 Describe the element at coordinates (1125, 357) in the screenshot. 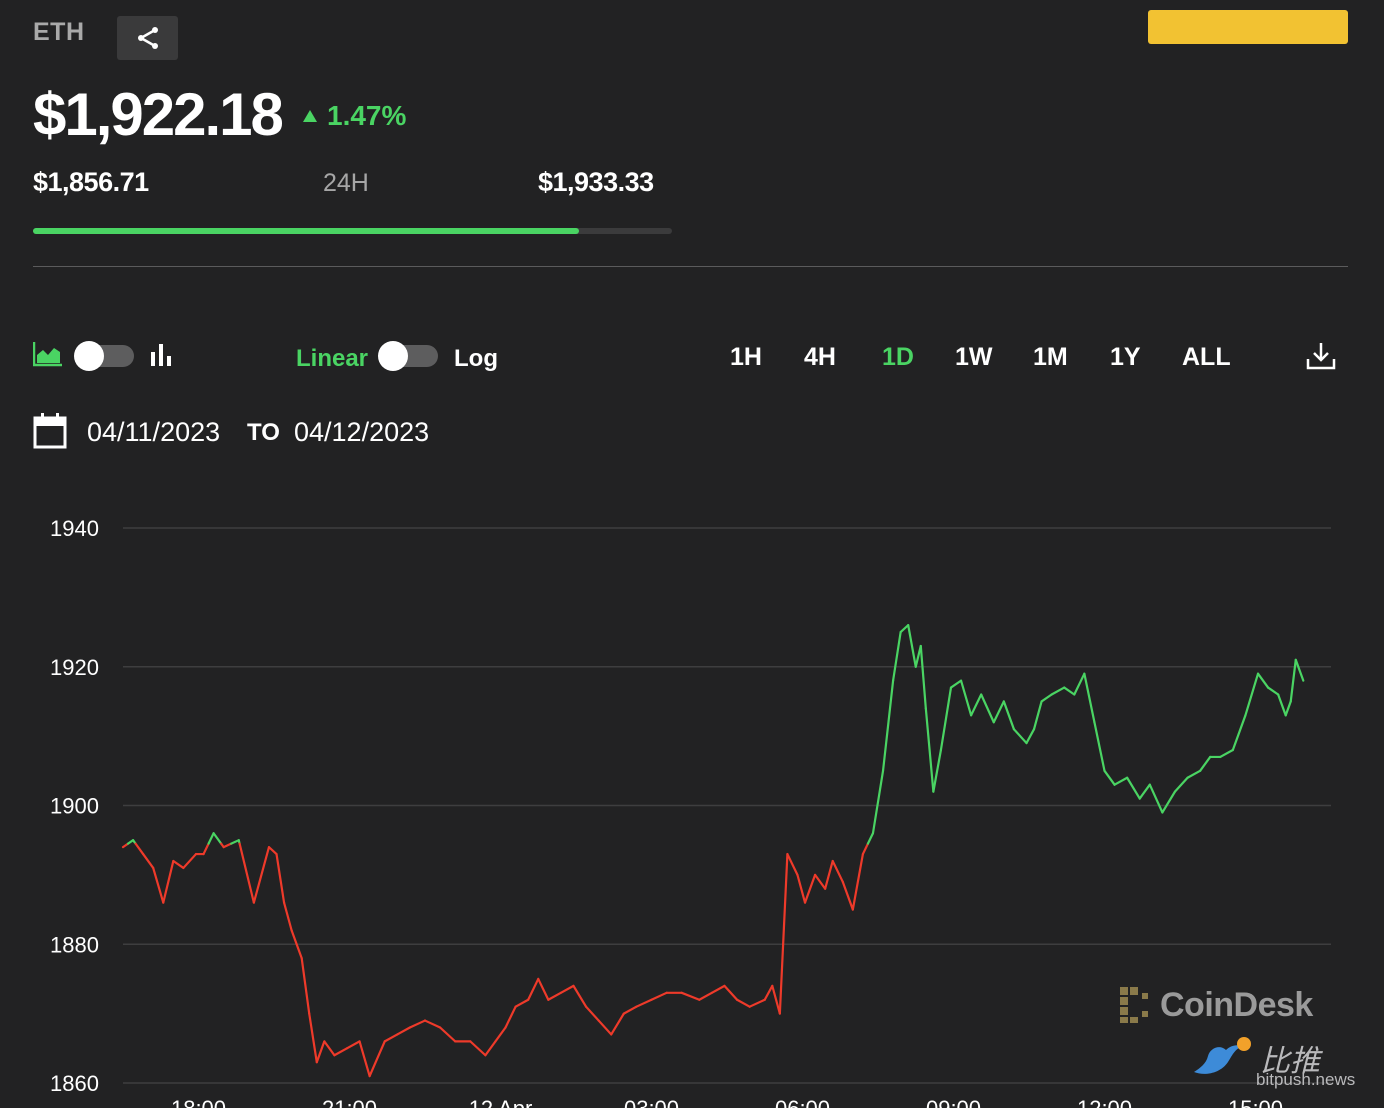

I see `timeframe-1y: 1Y` at that location.